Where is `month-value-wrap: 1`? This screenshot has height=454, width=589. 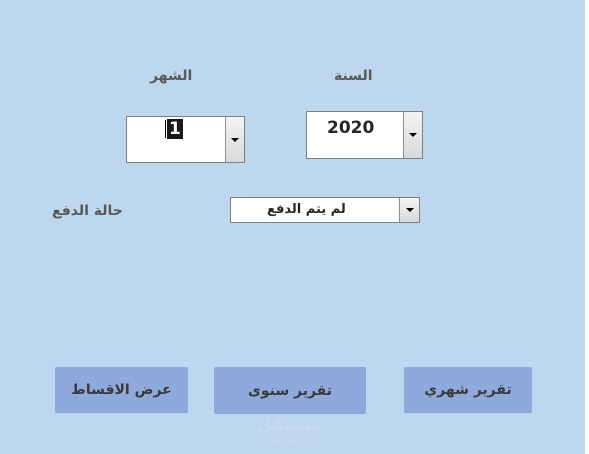 month-value-wrap: 1 is located at coordinates (174, 129).